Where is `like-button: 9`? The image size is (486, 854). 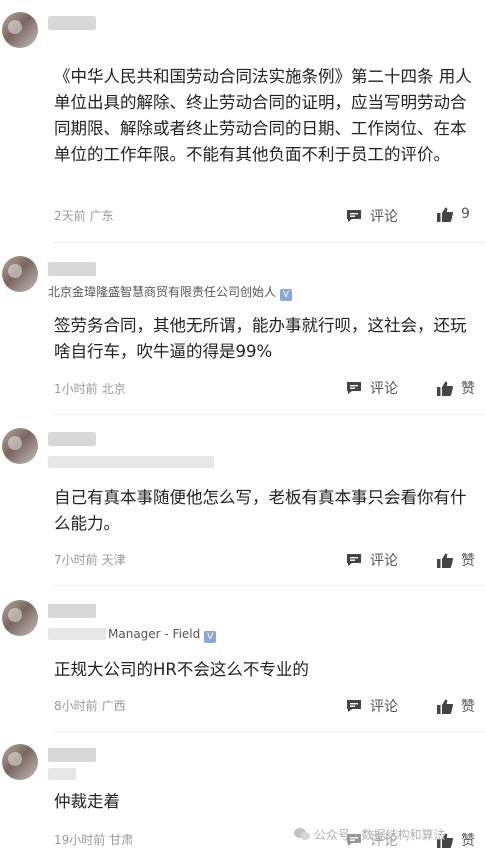 like-button: 9 is located at coordinates (453, 214).